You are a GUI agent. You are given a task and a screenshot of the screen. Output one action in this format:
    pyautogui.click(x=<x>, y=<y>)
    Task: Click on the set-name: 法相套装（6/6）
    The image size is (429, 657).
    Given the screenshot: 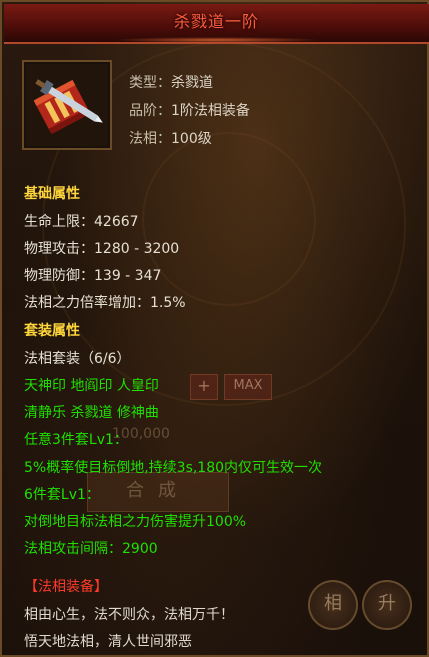 What is the action you would take?
    pyautogui.click(x=77, y=359)
    